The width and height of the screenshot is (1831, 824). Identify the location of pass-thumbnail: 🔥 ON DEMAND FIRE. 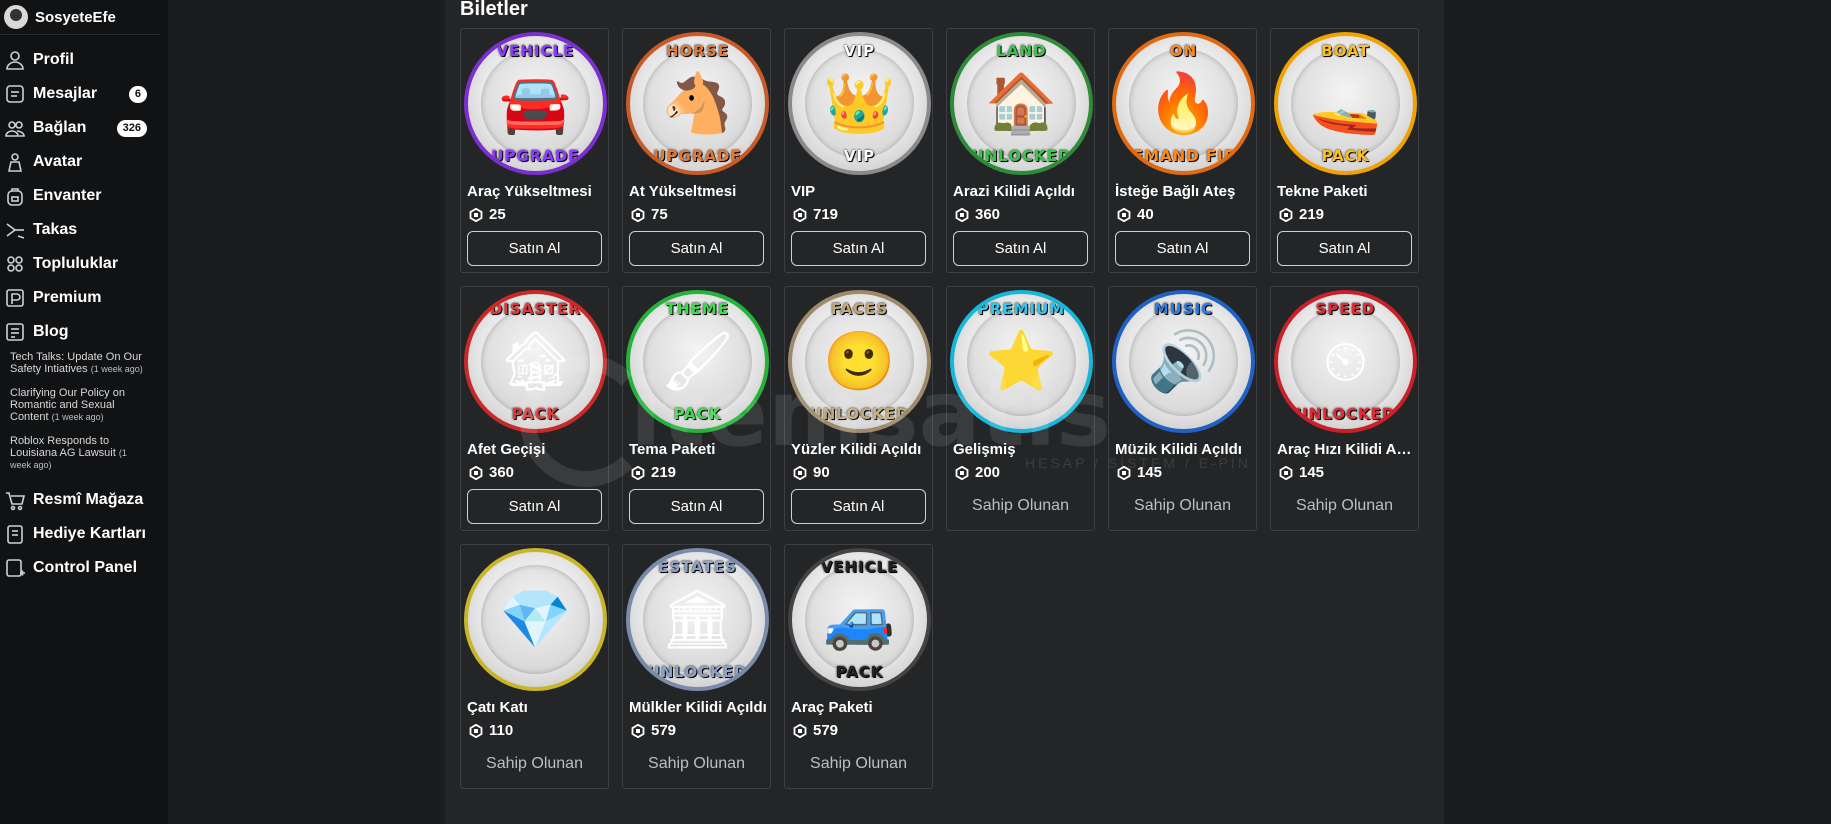
(1183, 103).